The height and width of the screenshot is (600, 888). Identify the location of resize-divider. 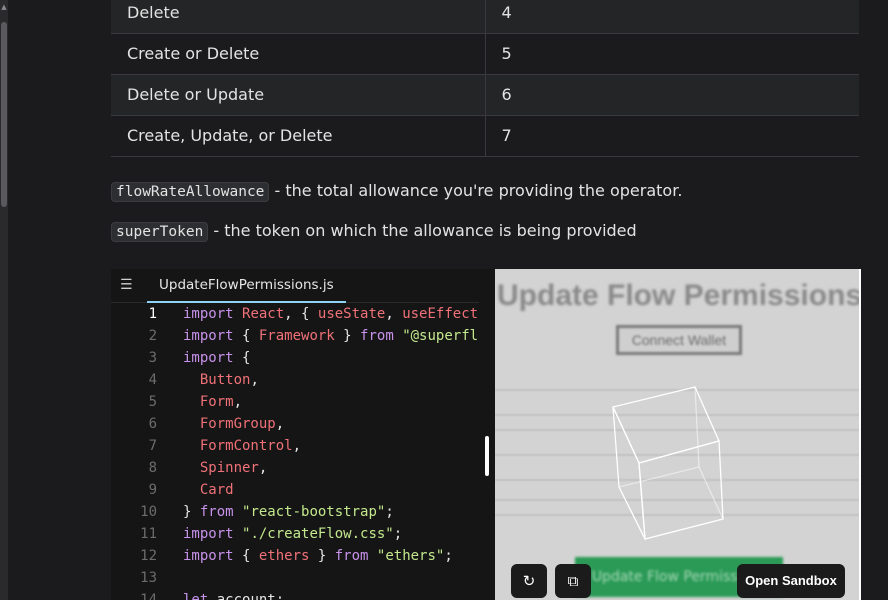
(487, 434).